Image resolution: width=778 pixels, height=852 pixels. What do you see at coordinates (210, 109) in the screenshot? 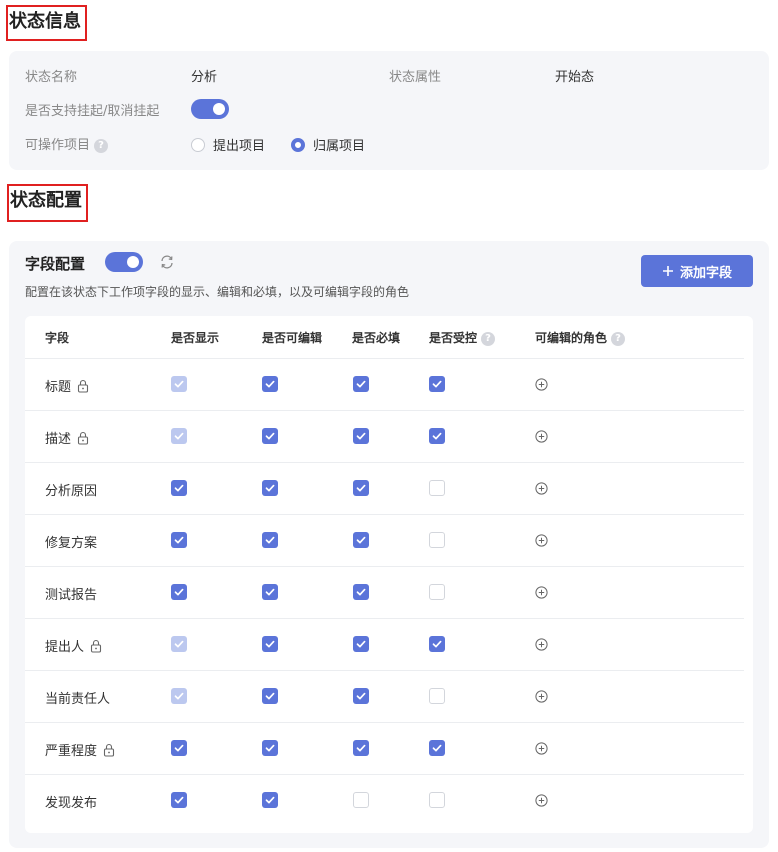
I see `suspend-toggle` at bounding box center [210, 109].